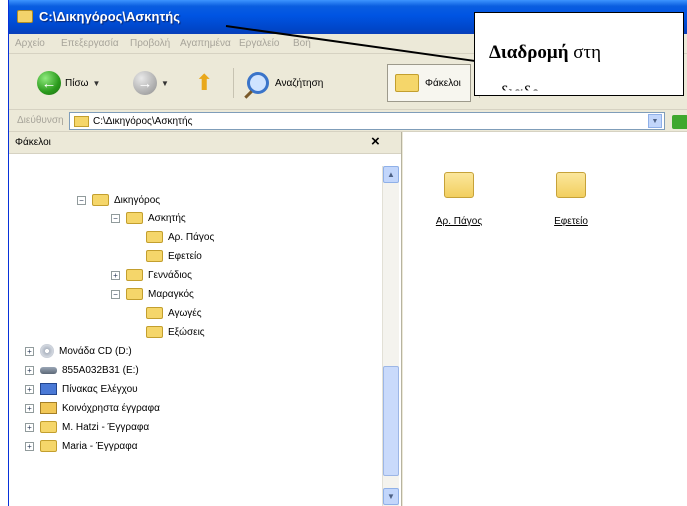 The width and height of the screenshot is (687, 506). Describe the element at coordinates (459, 221) in the screenshot. I see `folder-item-label: Αρ. Πάγος` at that location.